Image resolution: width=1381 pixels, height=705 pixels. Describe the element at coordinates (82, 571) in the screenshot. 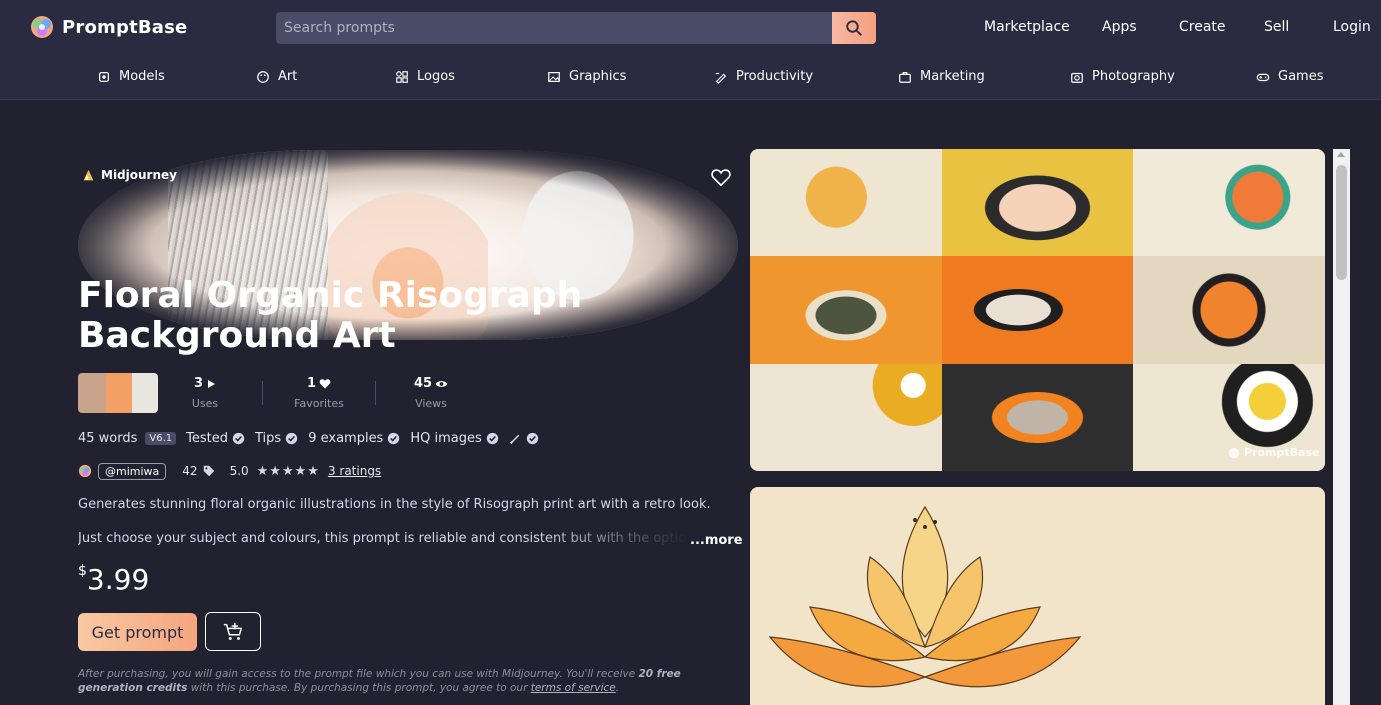

I see `price-currency: $` at that location.